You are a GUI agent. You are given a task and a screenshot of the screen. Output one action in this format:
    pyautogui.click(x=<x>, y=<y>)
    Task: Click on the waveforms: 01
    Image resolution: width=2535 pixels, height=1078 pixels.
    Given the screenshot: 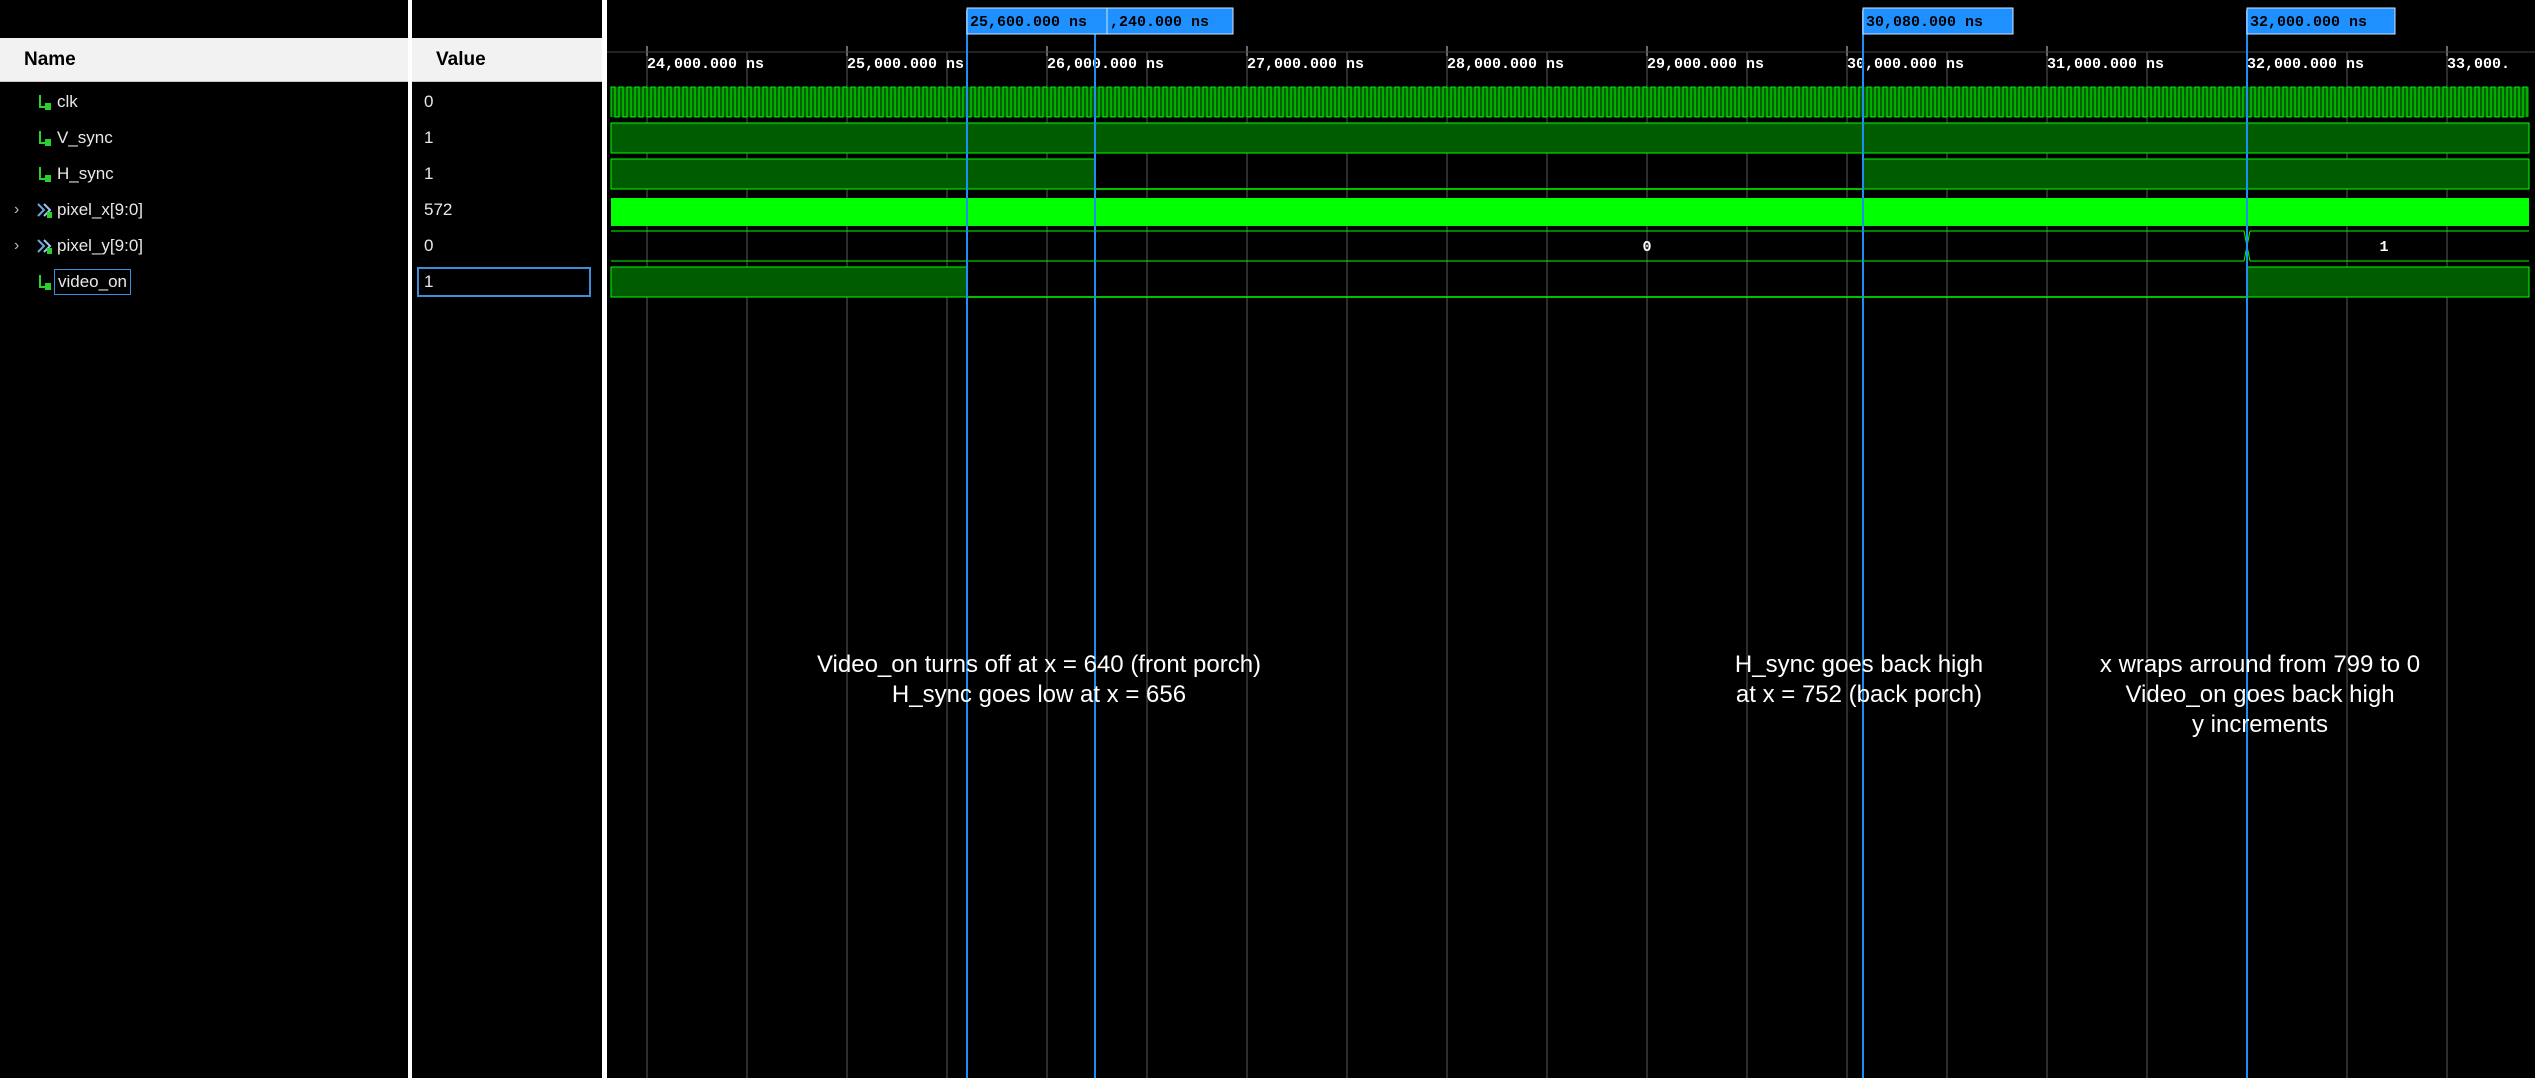 What is the action you would take?
    pyautogui.click(x=1570, y=192)
    